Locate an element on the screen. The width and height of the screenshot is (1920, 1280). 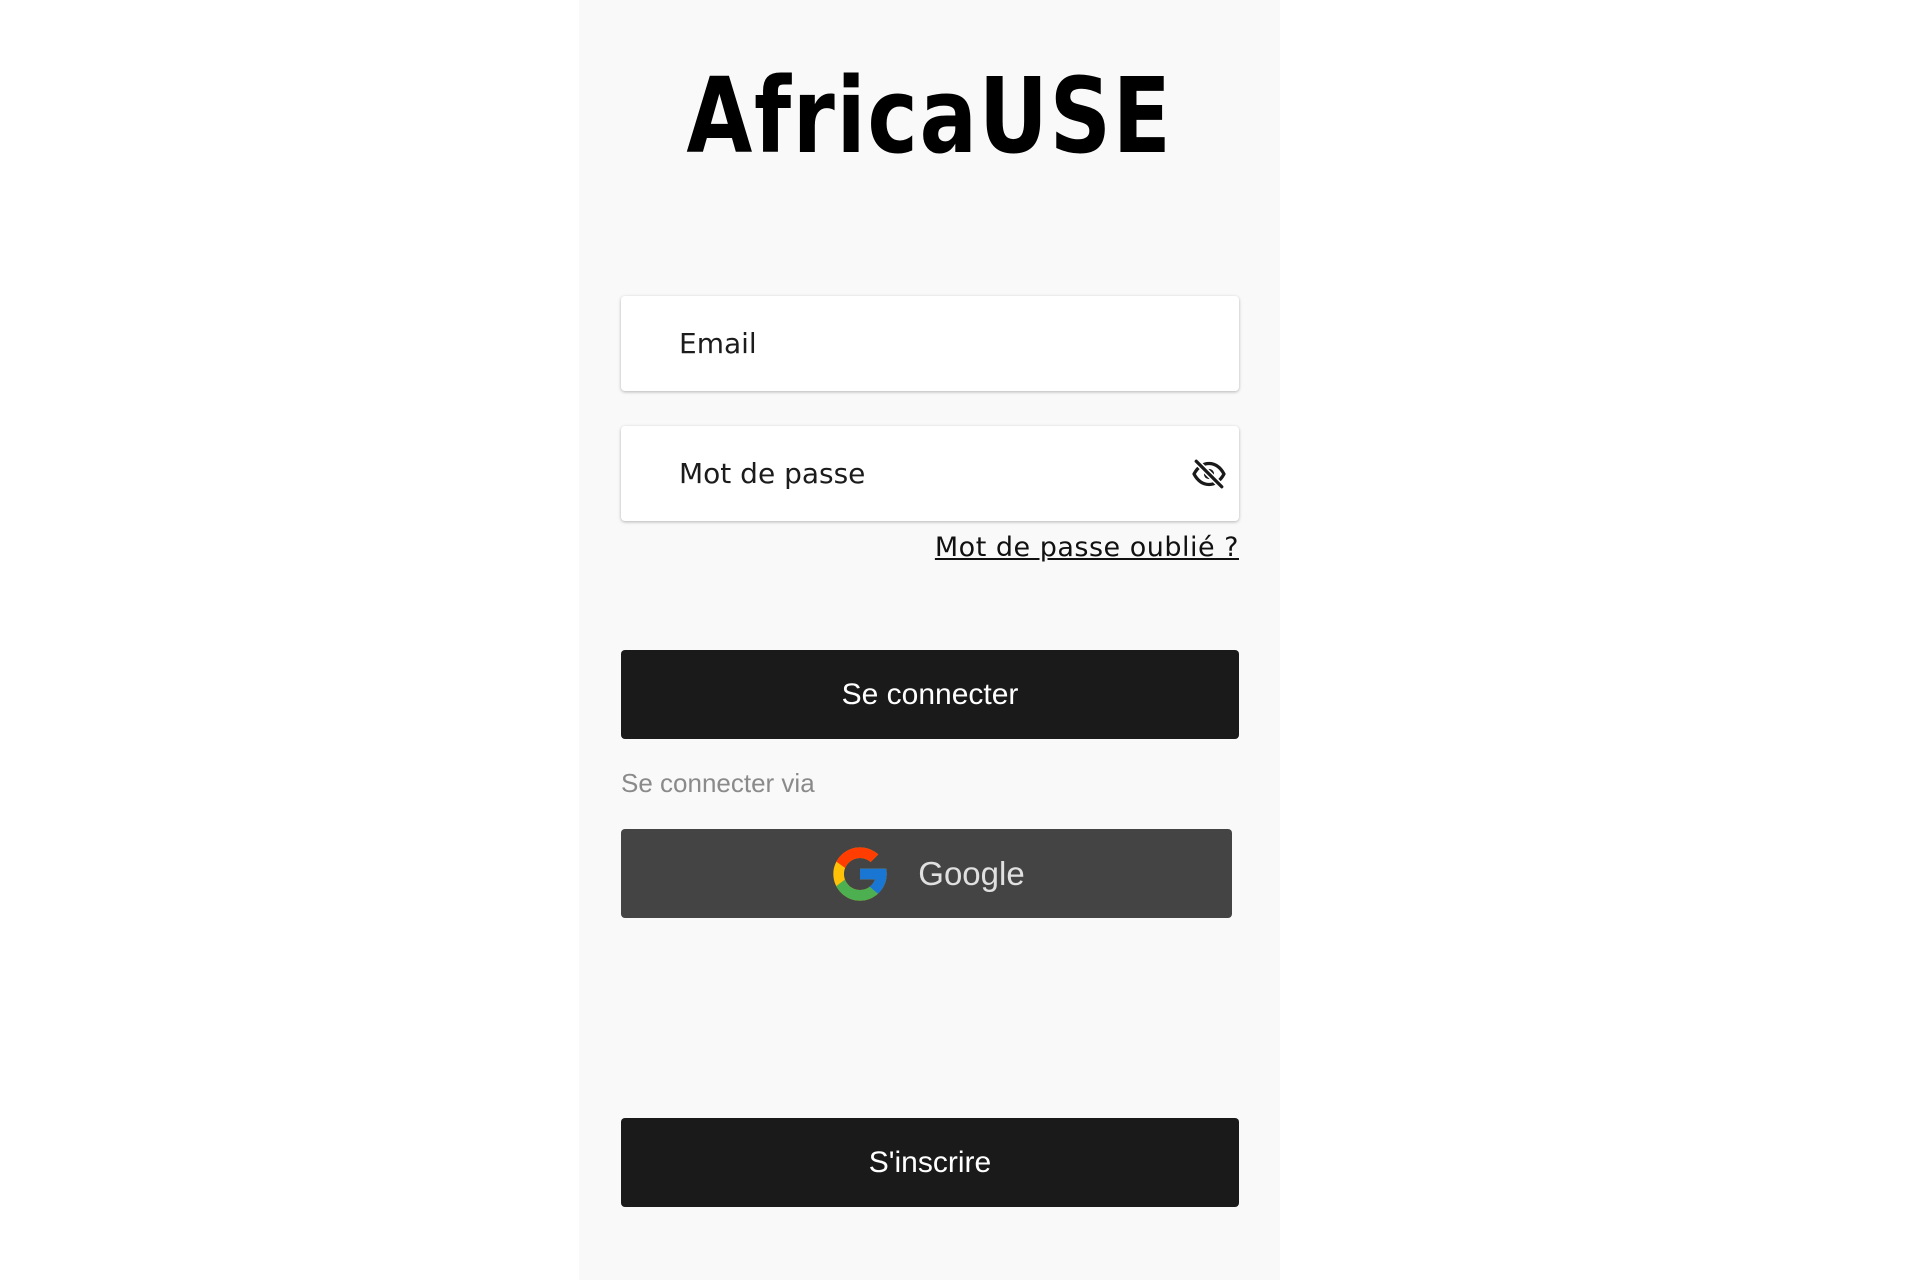
app-logo: AfricaUSE is located at coordinates (929, 116).